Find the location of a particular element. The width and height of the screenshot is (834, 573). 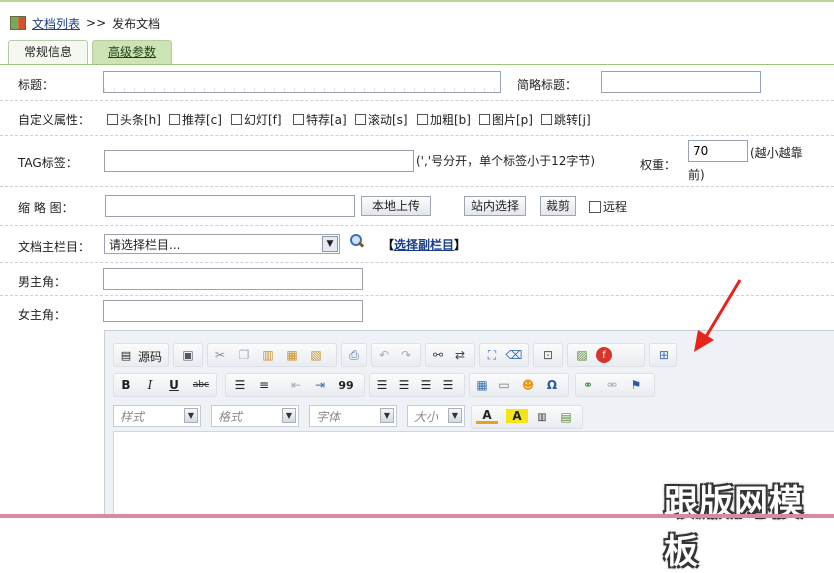

toolbar-group-align: ☰ ☰ ☰ ☰ is located at coordinates (417, 385).